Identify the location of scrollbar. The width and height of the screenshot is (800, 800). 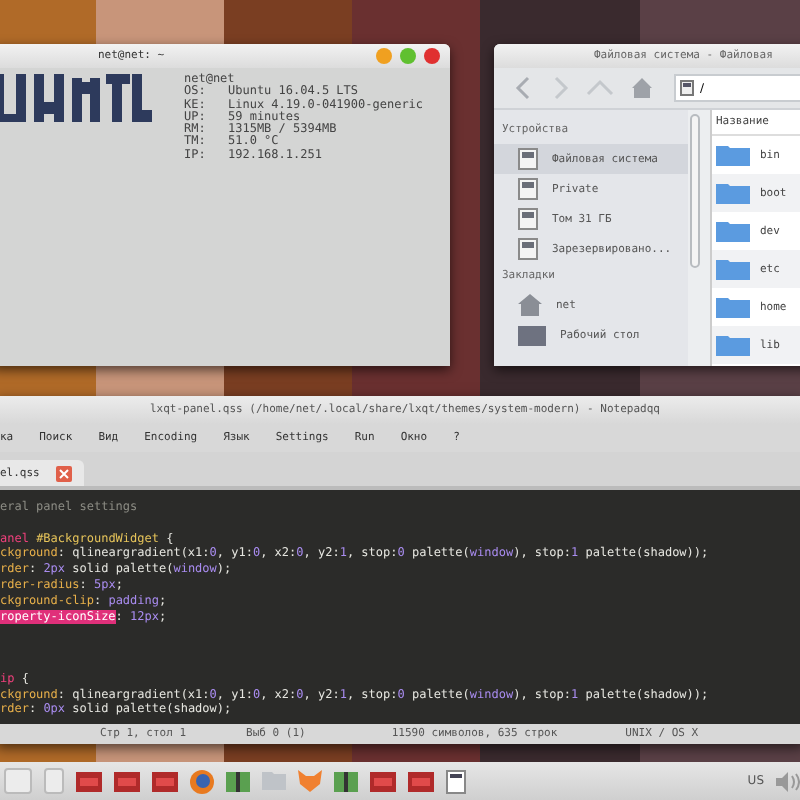
(695, 238).